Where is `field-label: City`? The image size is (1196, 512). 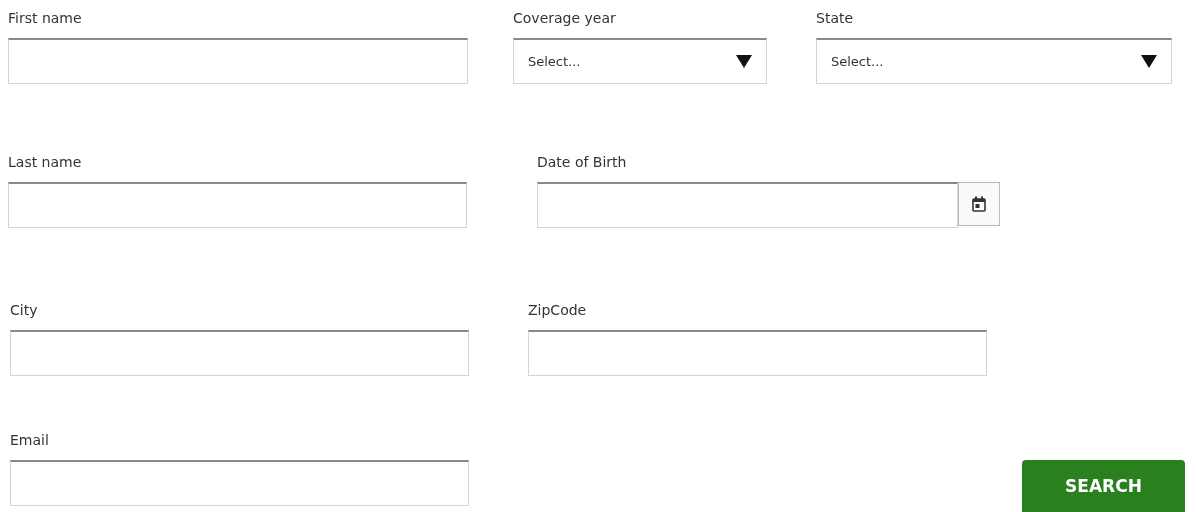 field-label: City is located at coordinates (24, 310).